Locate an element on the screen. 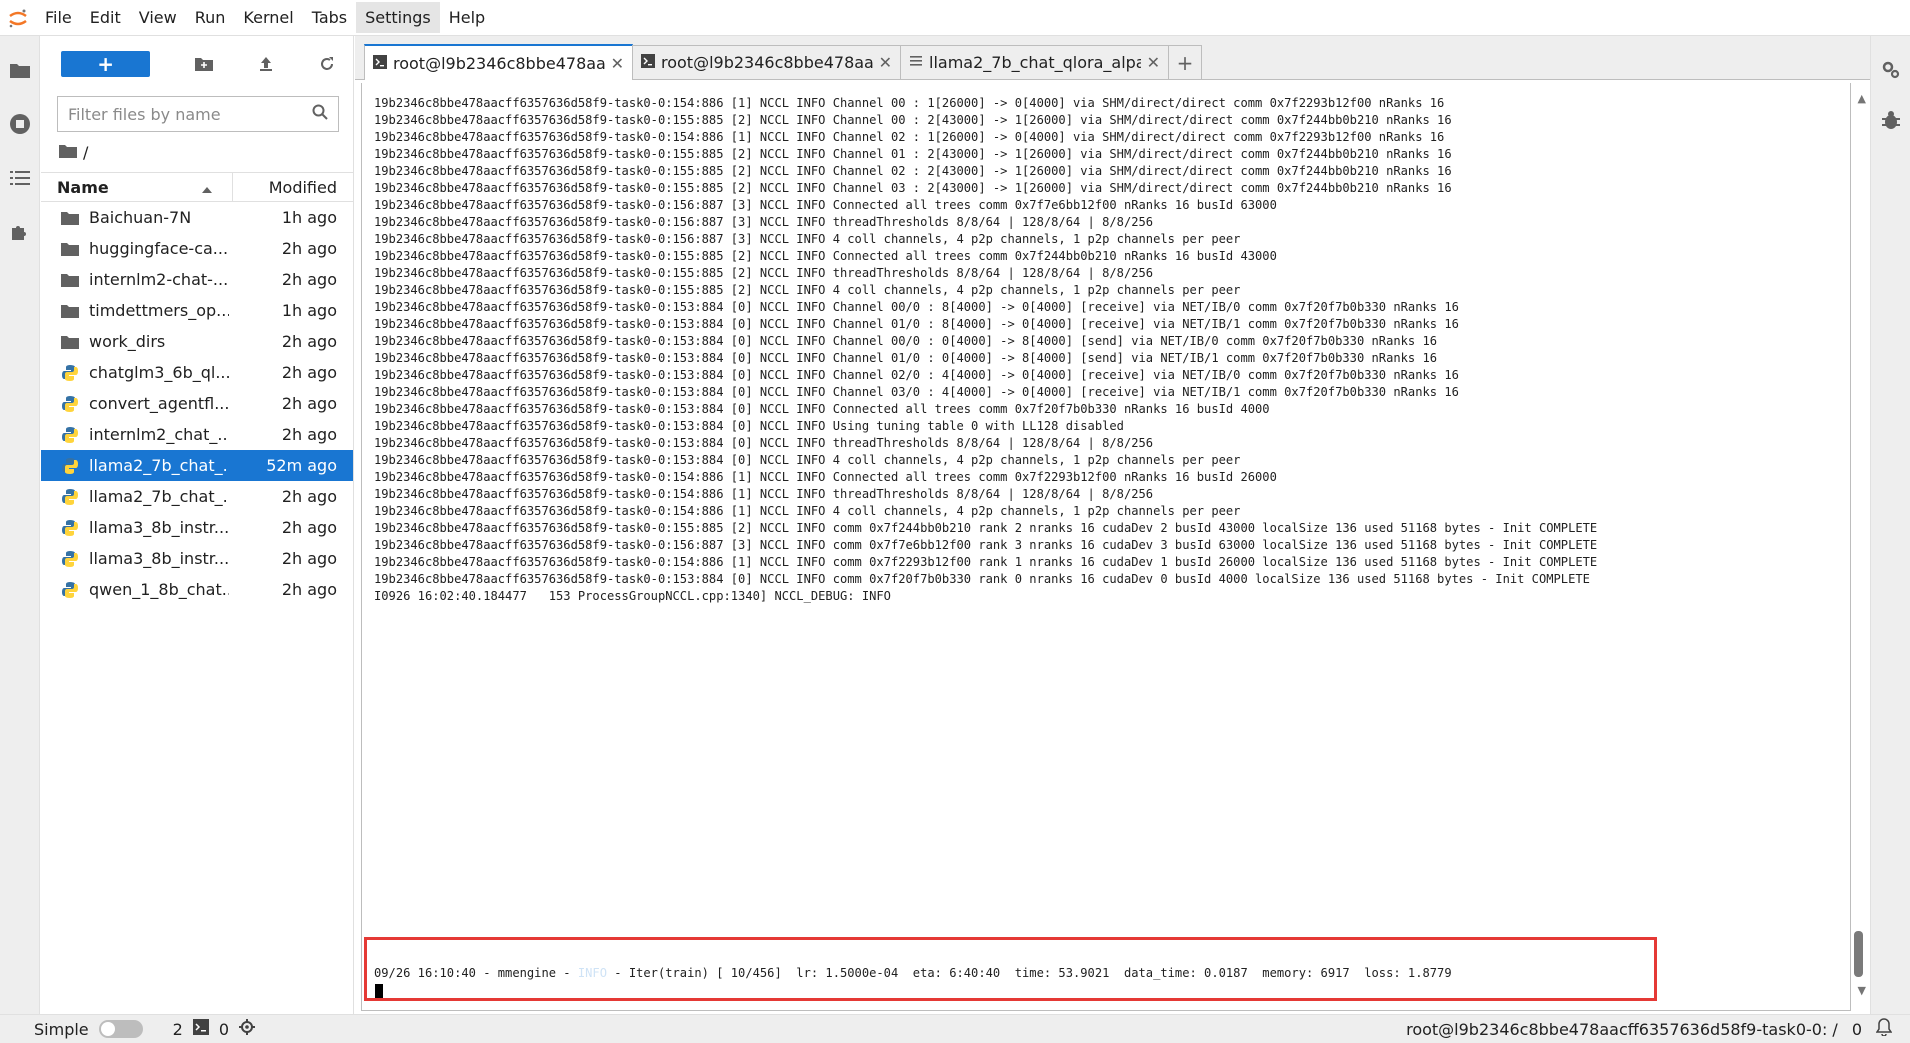 The width and height of the screenshot is (1910, 1043). property-inspector-icon is located at coordinates (1890, 70).